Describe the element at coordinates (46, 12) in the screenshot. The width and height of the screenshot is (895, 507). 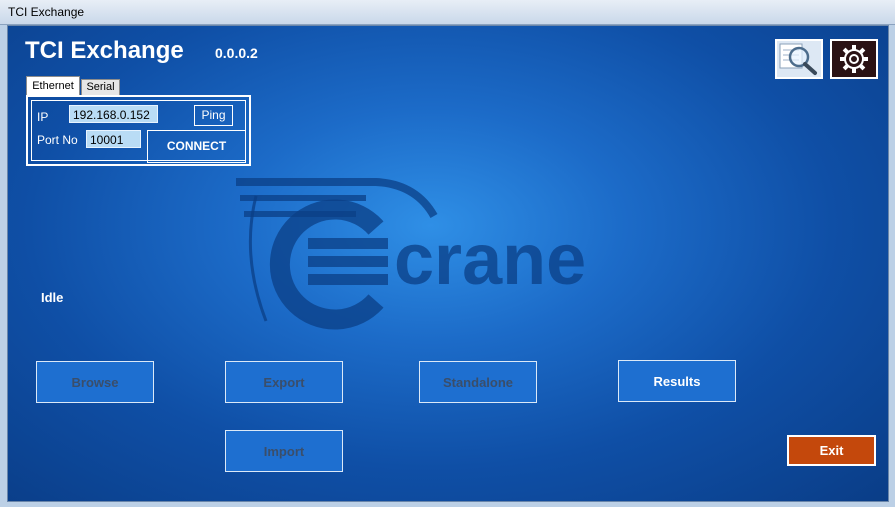
I see `window-title: TCI Exchange` at that location.